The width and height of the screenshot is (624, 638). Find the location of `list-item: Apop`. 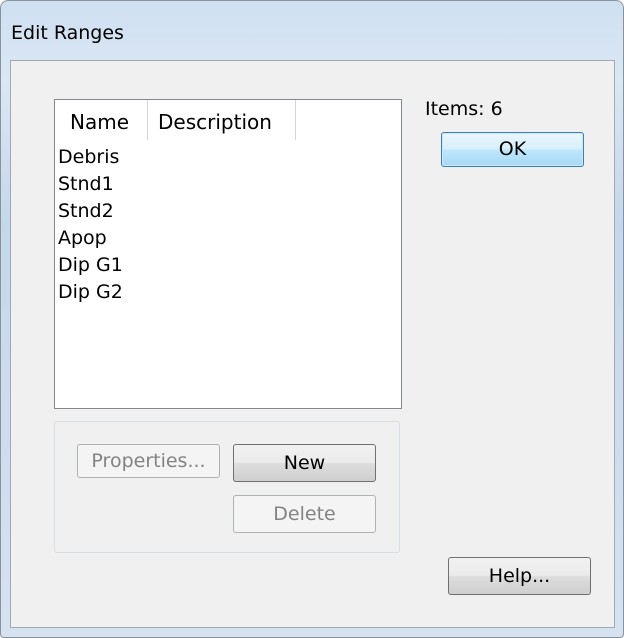

list-item: Apop is located at coordinates (228, 238).